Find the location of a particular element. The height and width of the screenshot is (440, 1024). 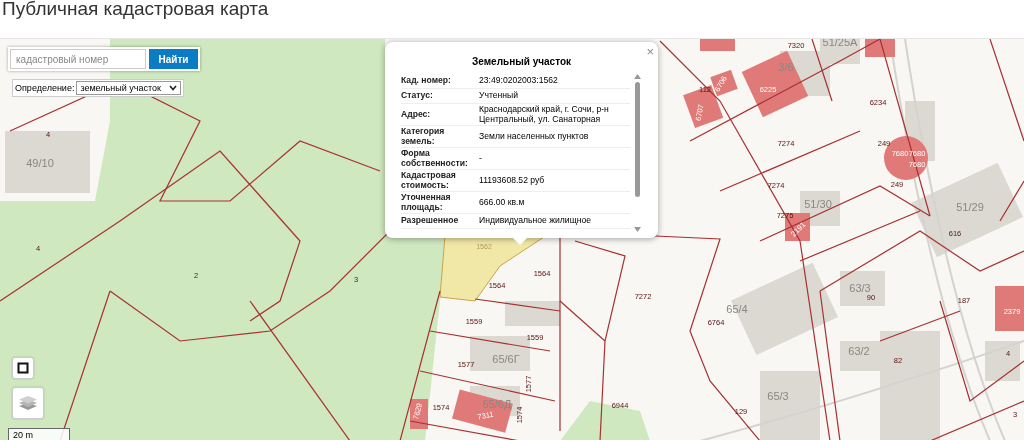

field-value: Краснодарский край, г. Сочи, р-н Центральный, ул. Санаторная is located at coordinates (544, 114).